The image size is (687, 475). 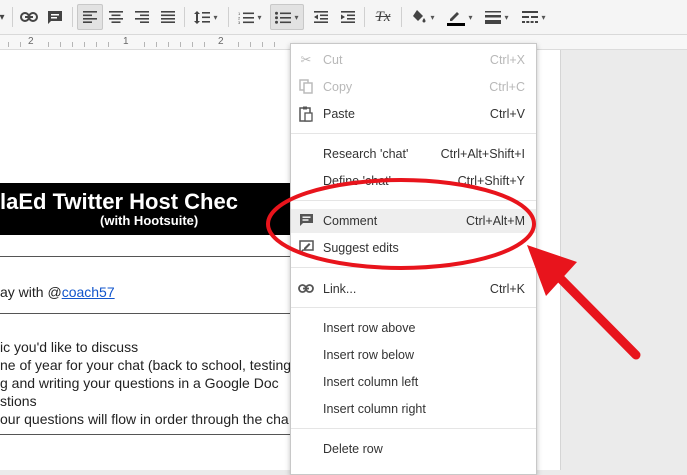 What do you see at coordinates (239, 22) in the screenshot?
I see `svg-text: 3` at bounding box center [239, 22].